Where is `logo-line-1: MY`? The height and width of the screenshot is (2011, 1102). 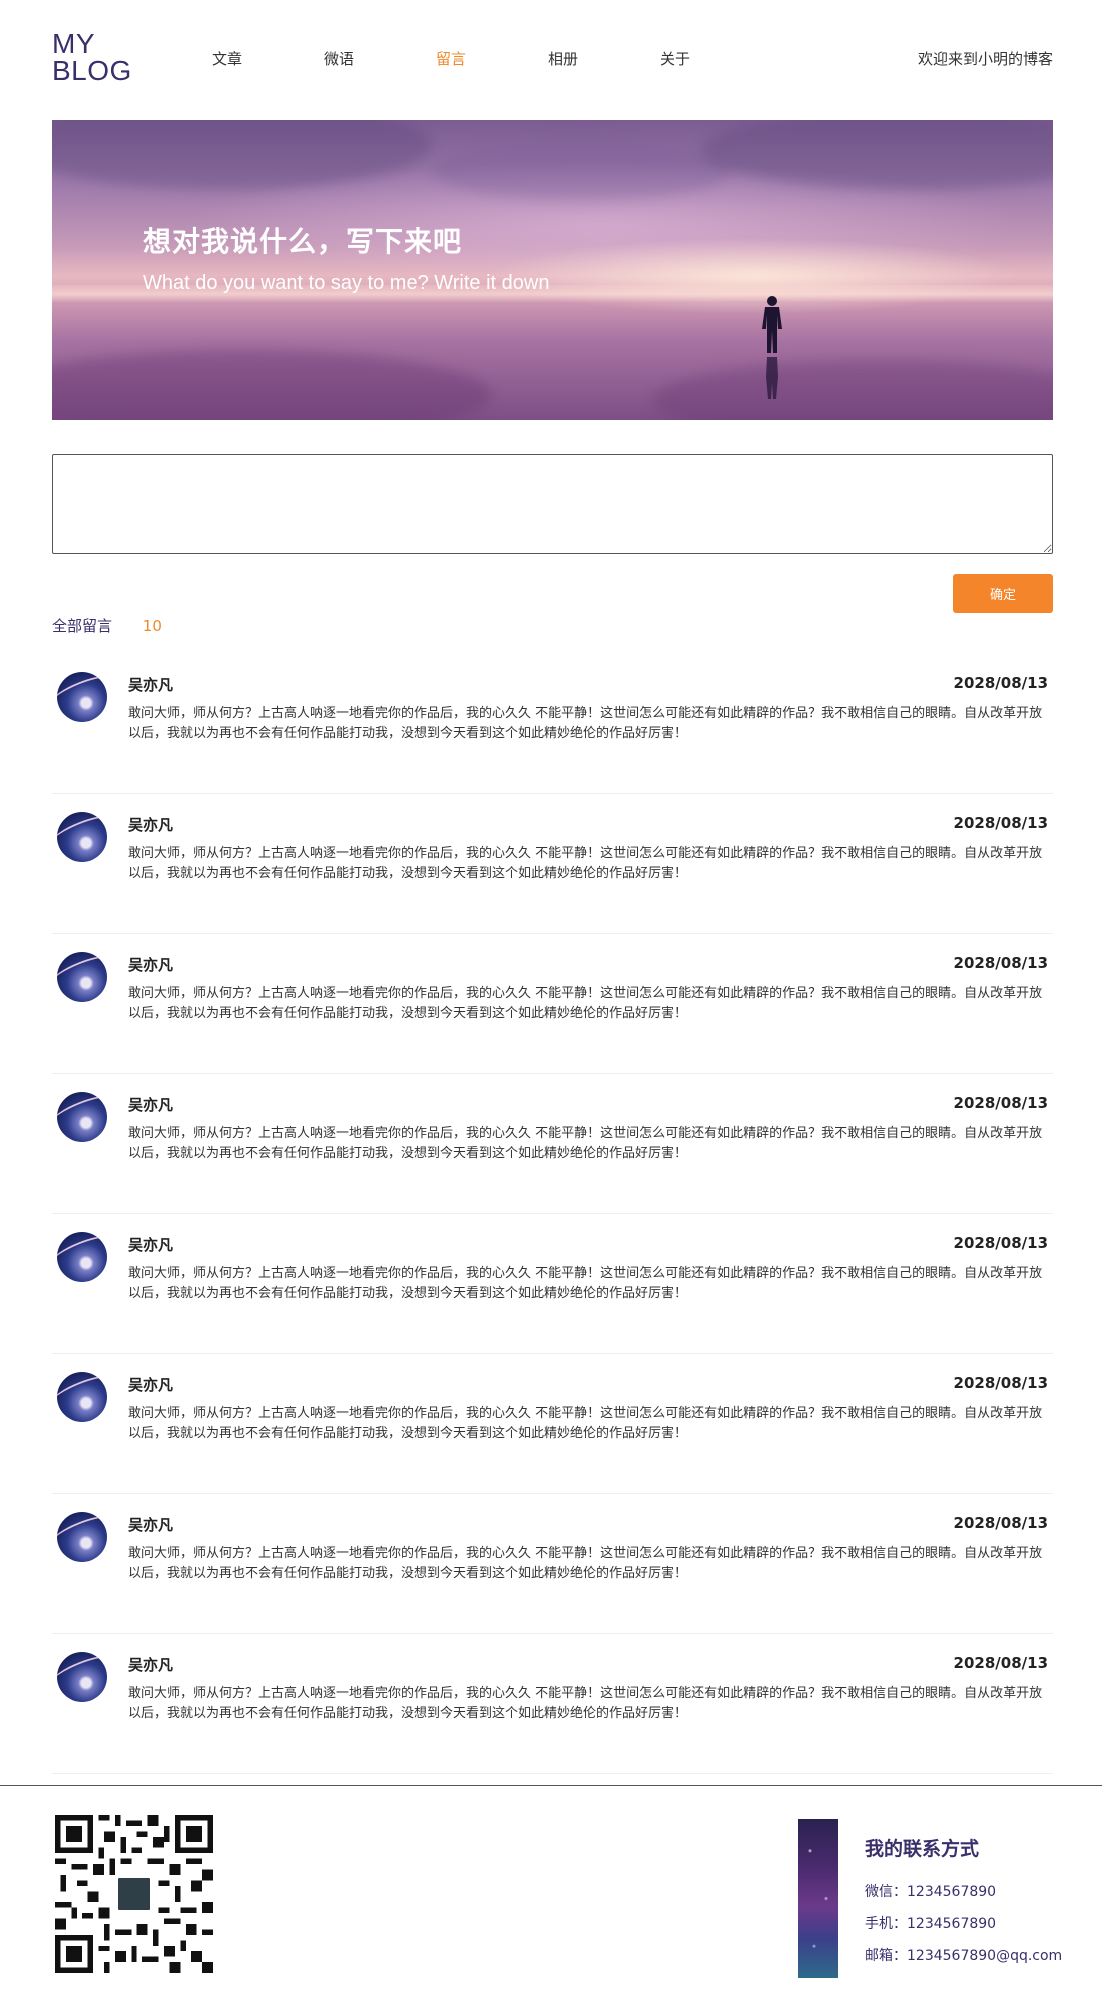
logo-line-1: MY is located at coordinates (73, 43).